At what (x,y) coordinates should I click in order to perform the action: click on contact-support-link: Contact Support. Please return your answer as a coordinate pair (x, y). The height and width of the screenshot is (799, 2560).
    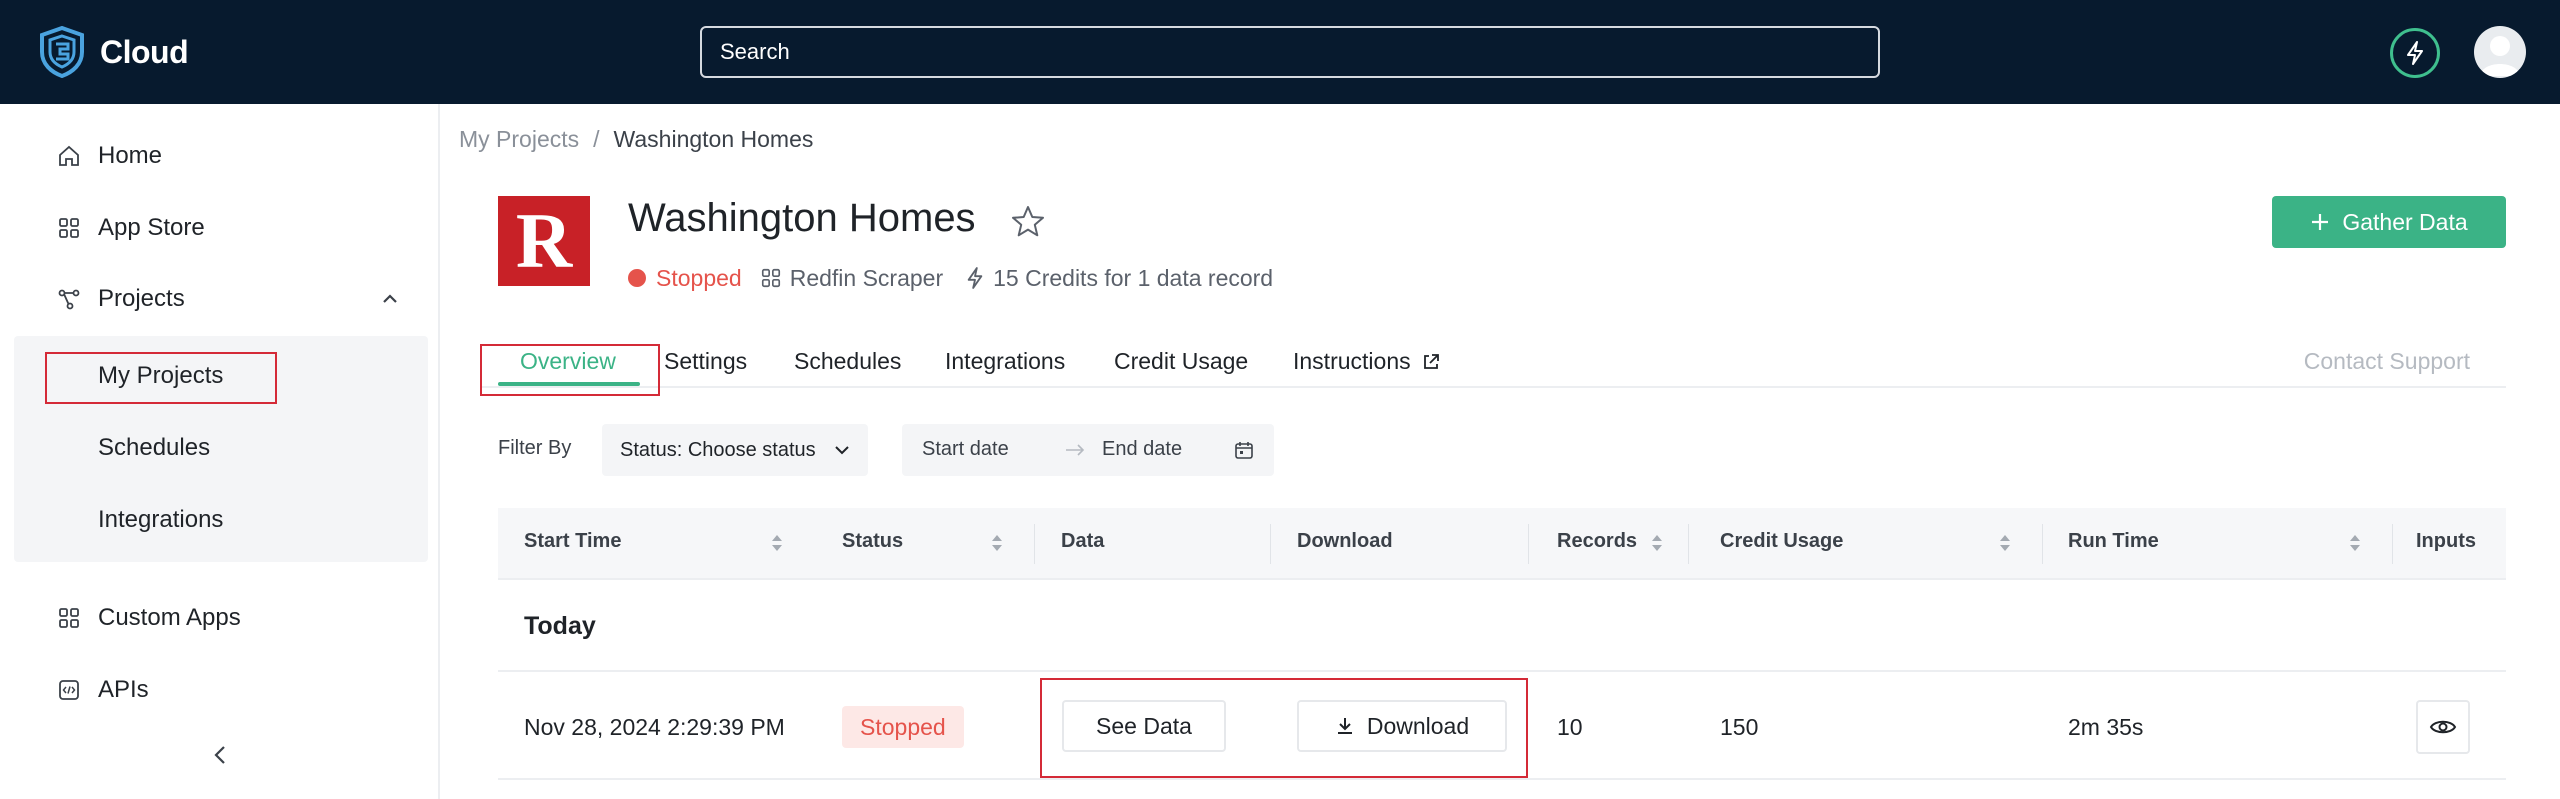
    Looking at the image, I should click on (2387, 361).